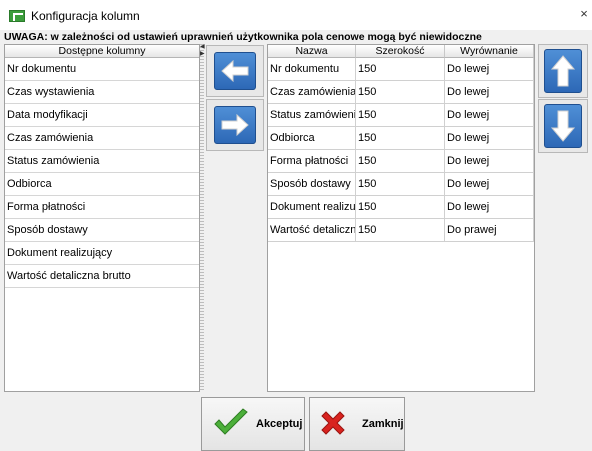 Image resolution: width=592 pixels, height=451 pixels. Describe the element at coordinates (102, 184) in the screenshot. I see `list-item: Odbiorca` at that location.